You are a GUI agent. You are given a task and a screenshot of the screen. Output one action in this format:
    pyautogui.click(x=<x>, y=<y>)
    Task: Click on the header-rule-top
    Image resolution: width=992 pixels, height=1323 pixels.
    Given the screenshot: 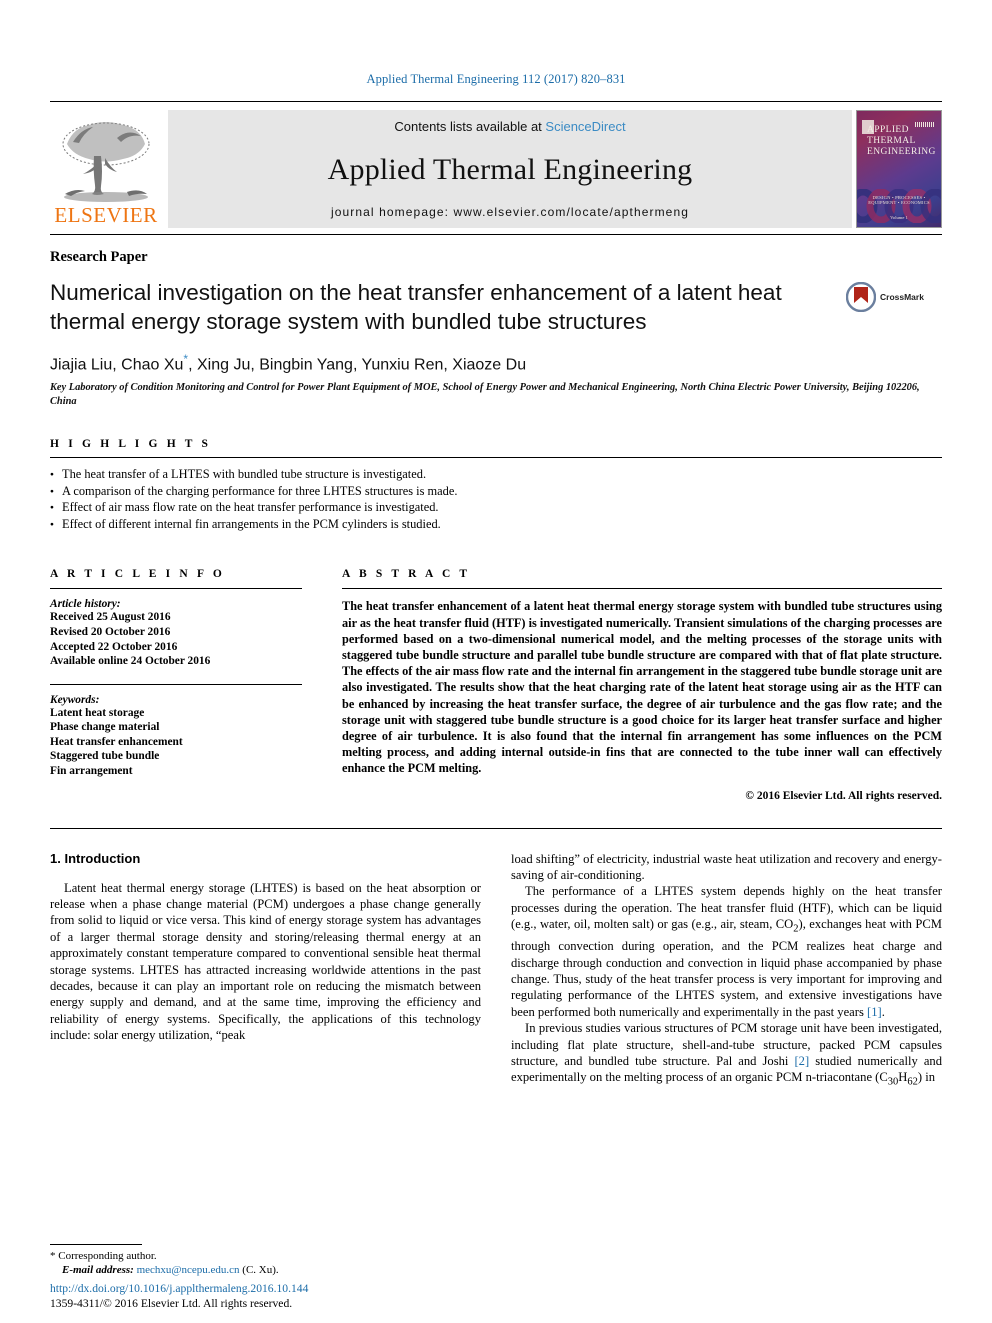 What is the action you would take?
    pyautogui.click(x=496, y=234)
    